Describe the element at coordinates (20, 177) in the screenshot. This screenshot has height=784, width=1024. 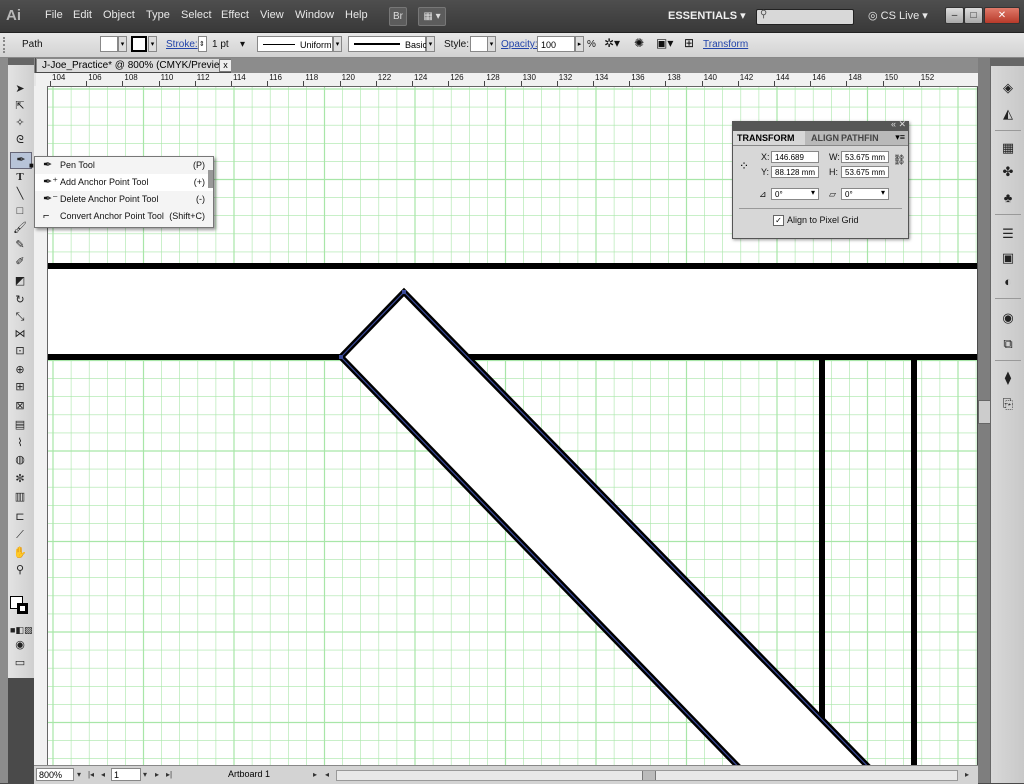
I see `type-tool-icon: T` at that location.